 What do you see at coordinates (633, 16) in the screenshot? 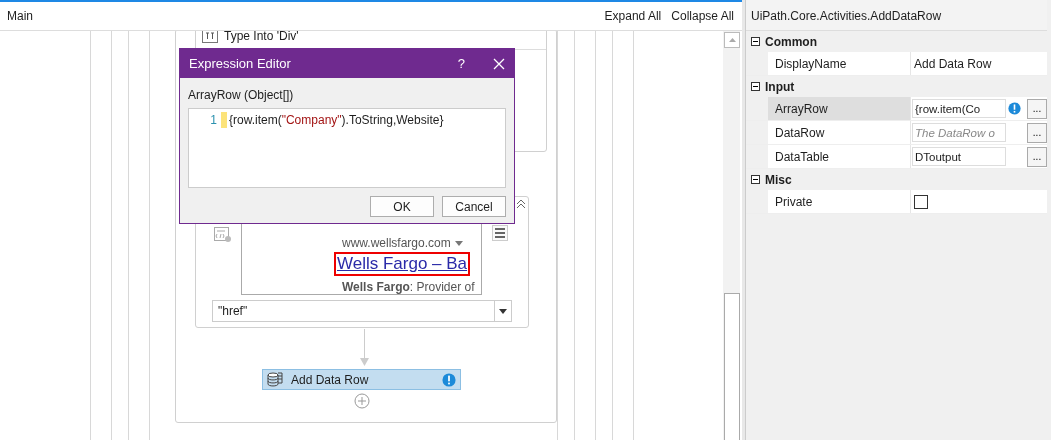
I see `toolbar-link: Expand All` at bounding box center [633, 16].